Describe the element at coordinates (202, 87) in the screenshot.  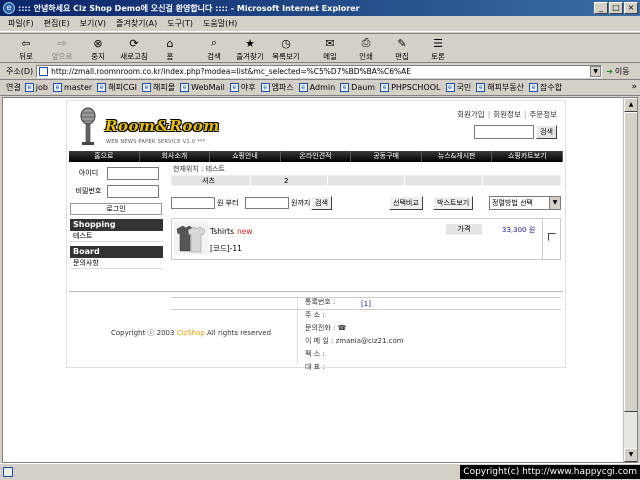
I see `link-webmail: e WebMail` at that location.